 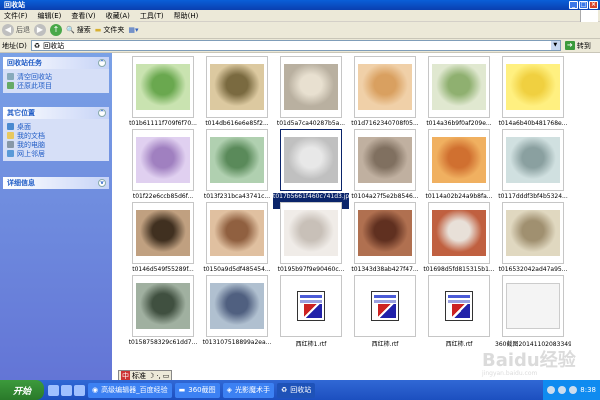 I want to click on go-button: ➜ 转到, so click(x=577, y=46).